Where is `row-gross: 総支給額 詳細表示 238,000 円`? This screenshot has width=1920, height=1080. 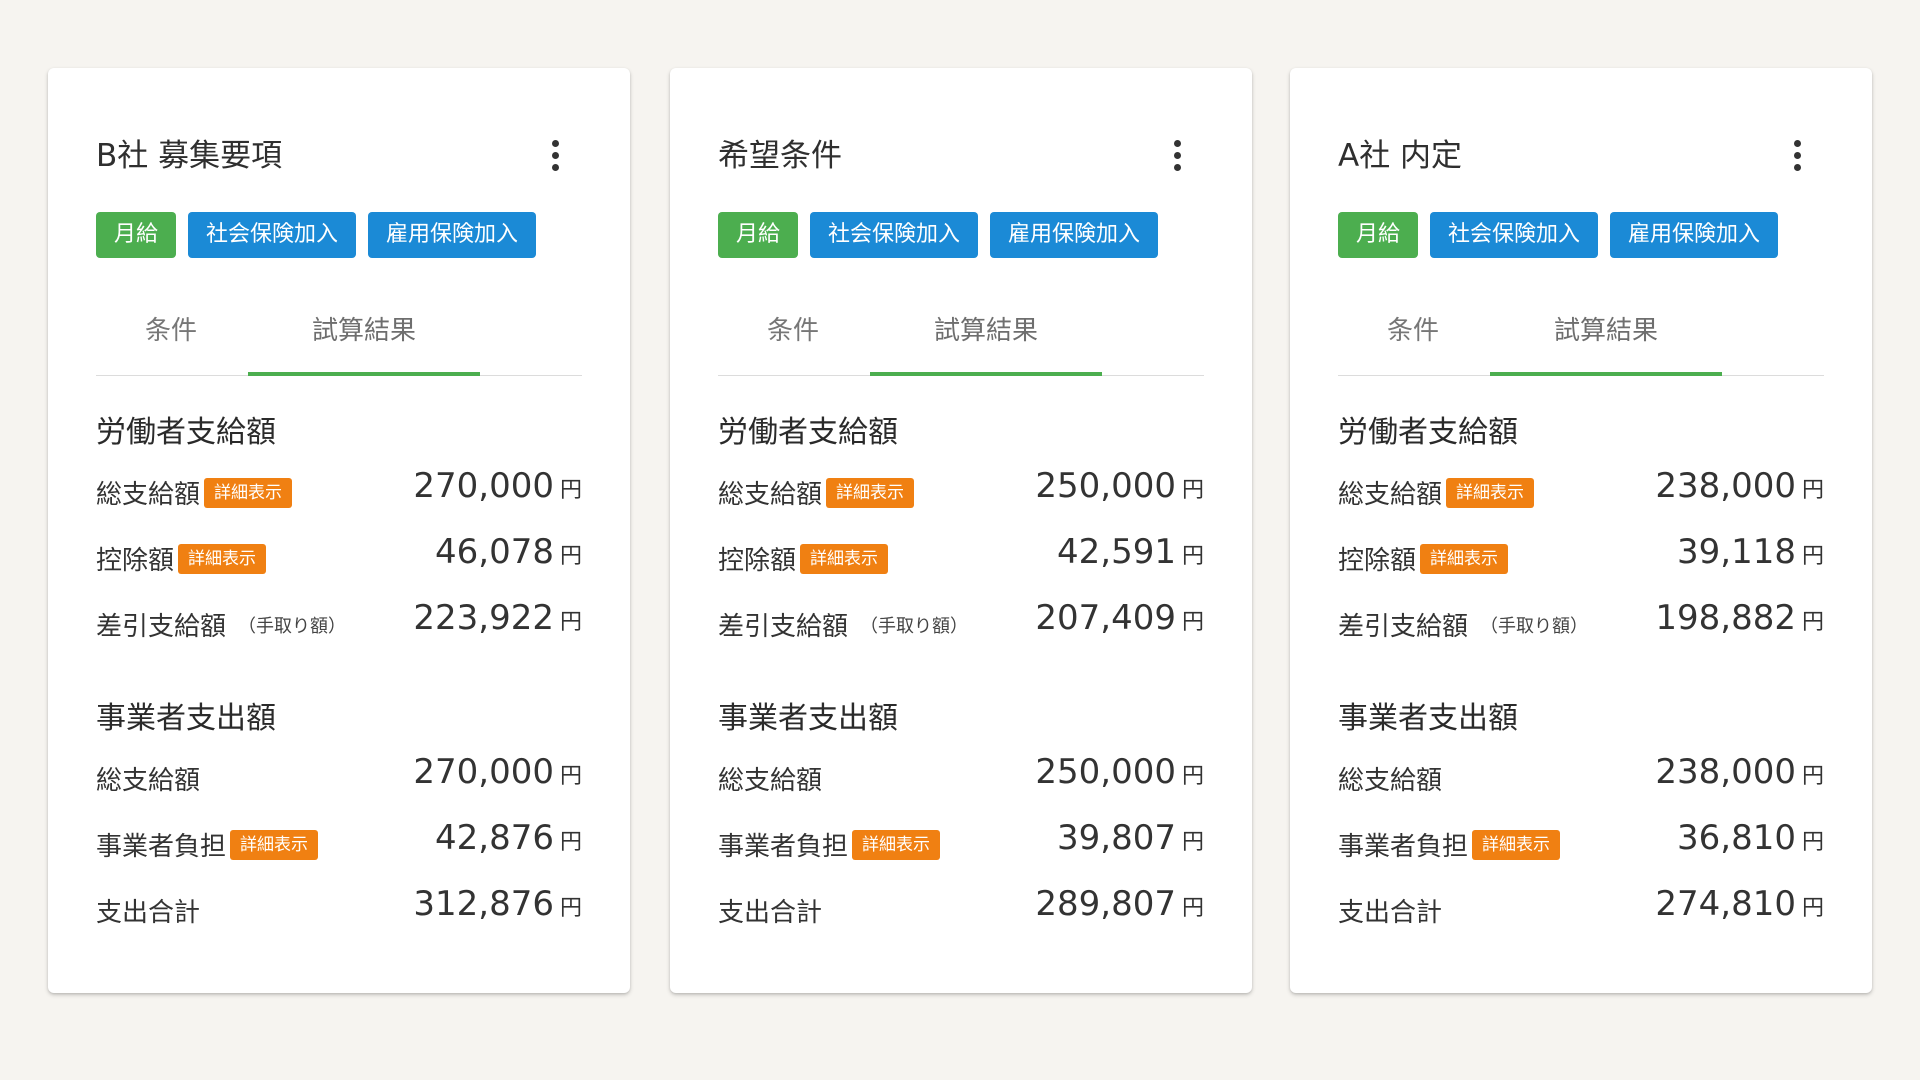 row-gross: 総支給額 詳細表示 238,000 円 is located at coordinates (1581, 499).